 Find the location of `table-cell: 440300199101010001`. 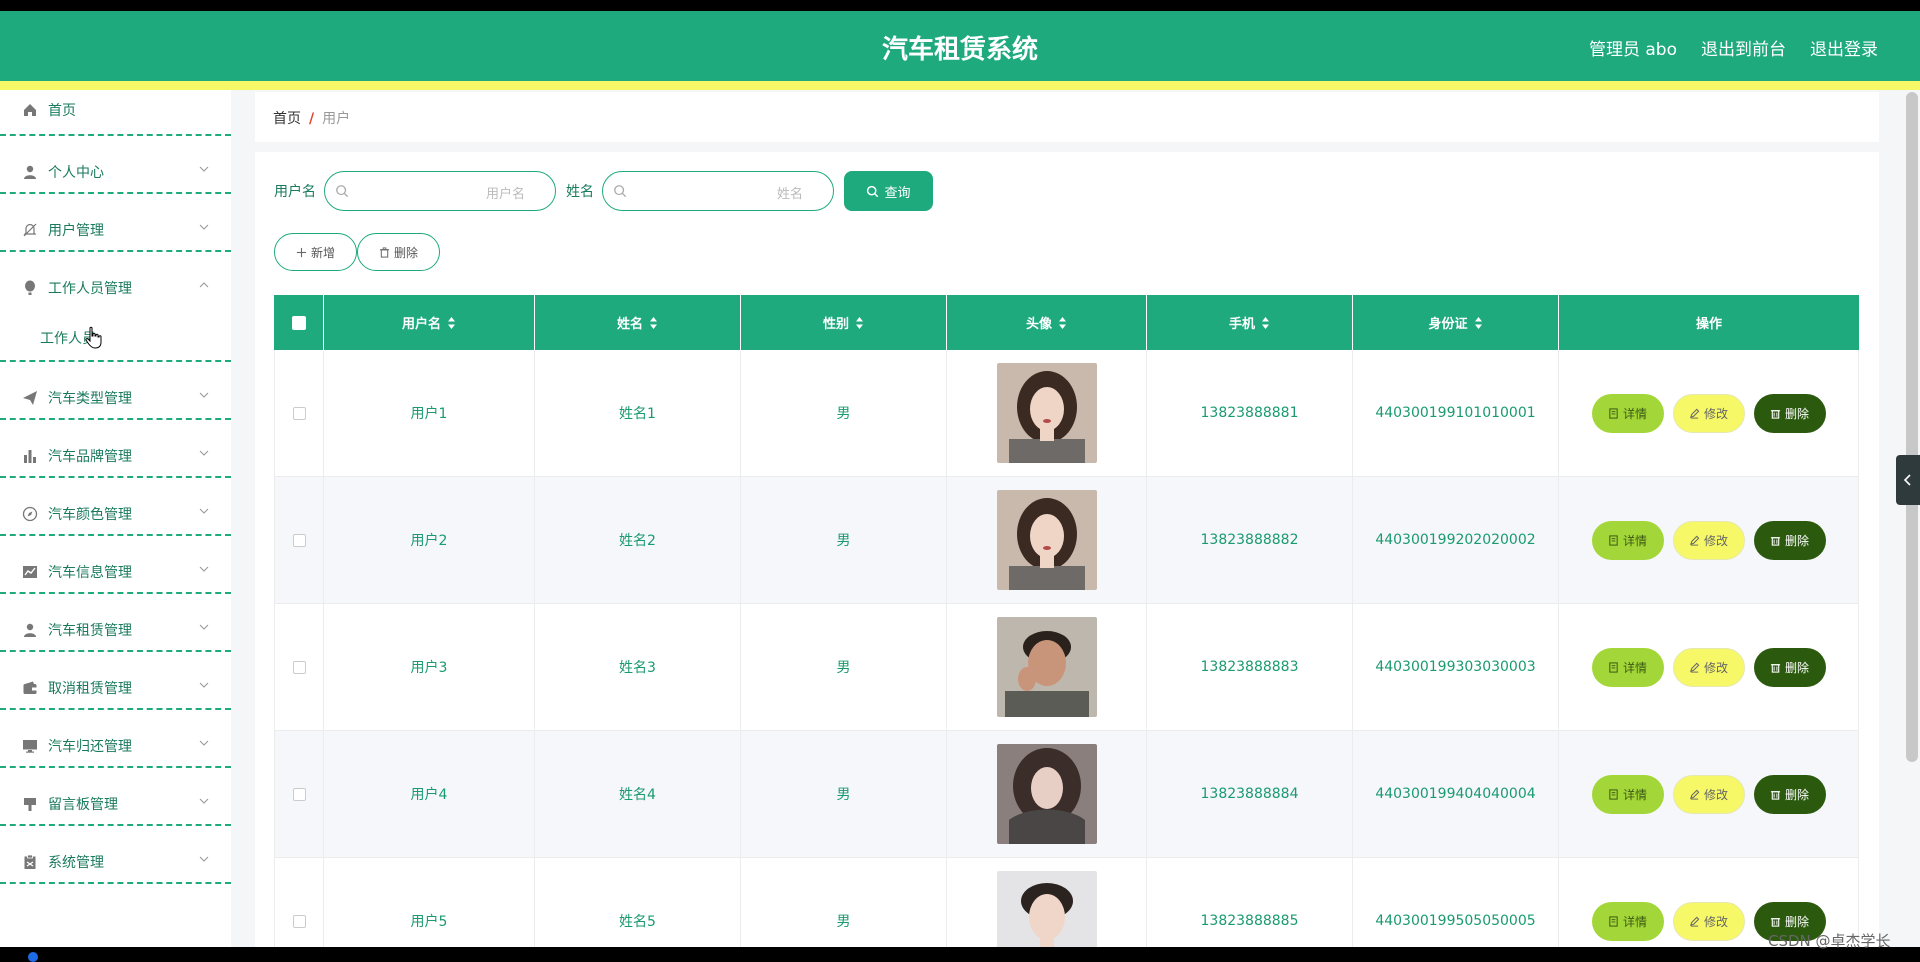

table-cell: 440300199101010001 is located at coordinates (1456, 413).